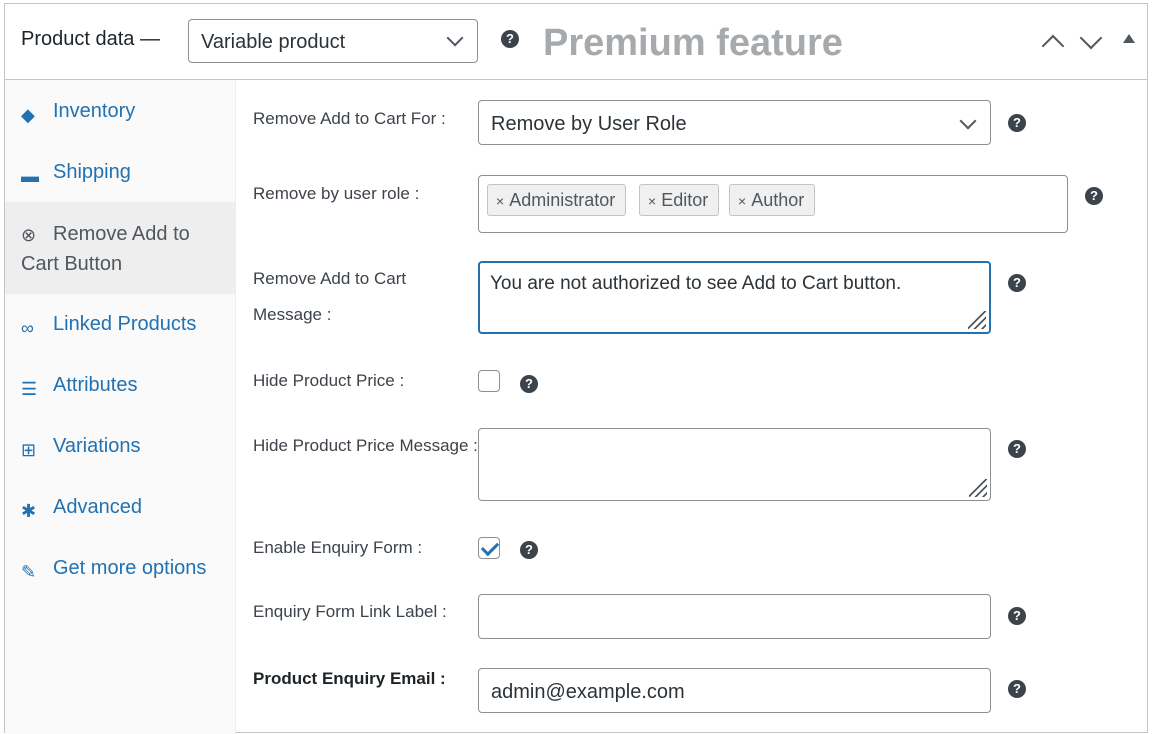 The width and height of the screenshot is (1152, 734). I want to click on tab-shipping: ▬ Shipping, so click(120, 172).